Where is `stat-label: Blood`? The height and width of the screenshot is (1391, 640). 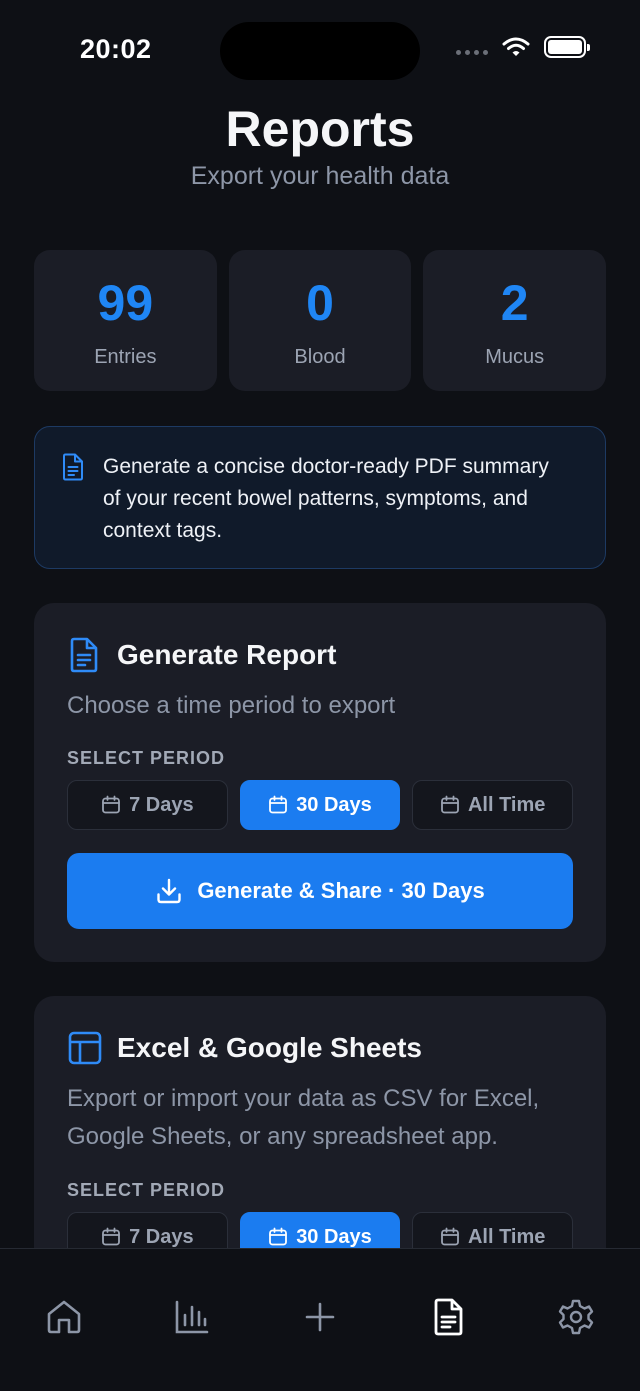 stat-label: Blood is located at coordinates (320, 357).